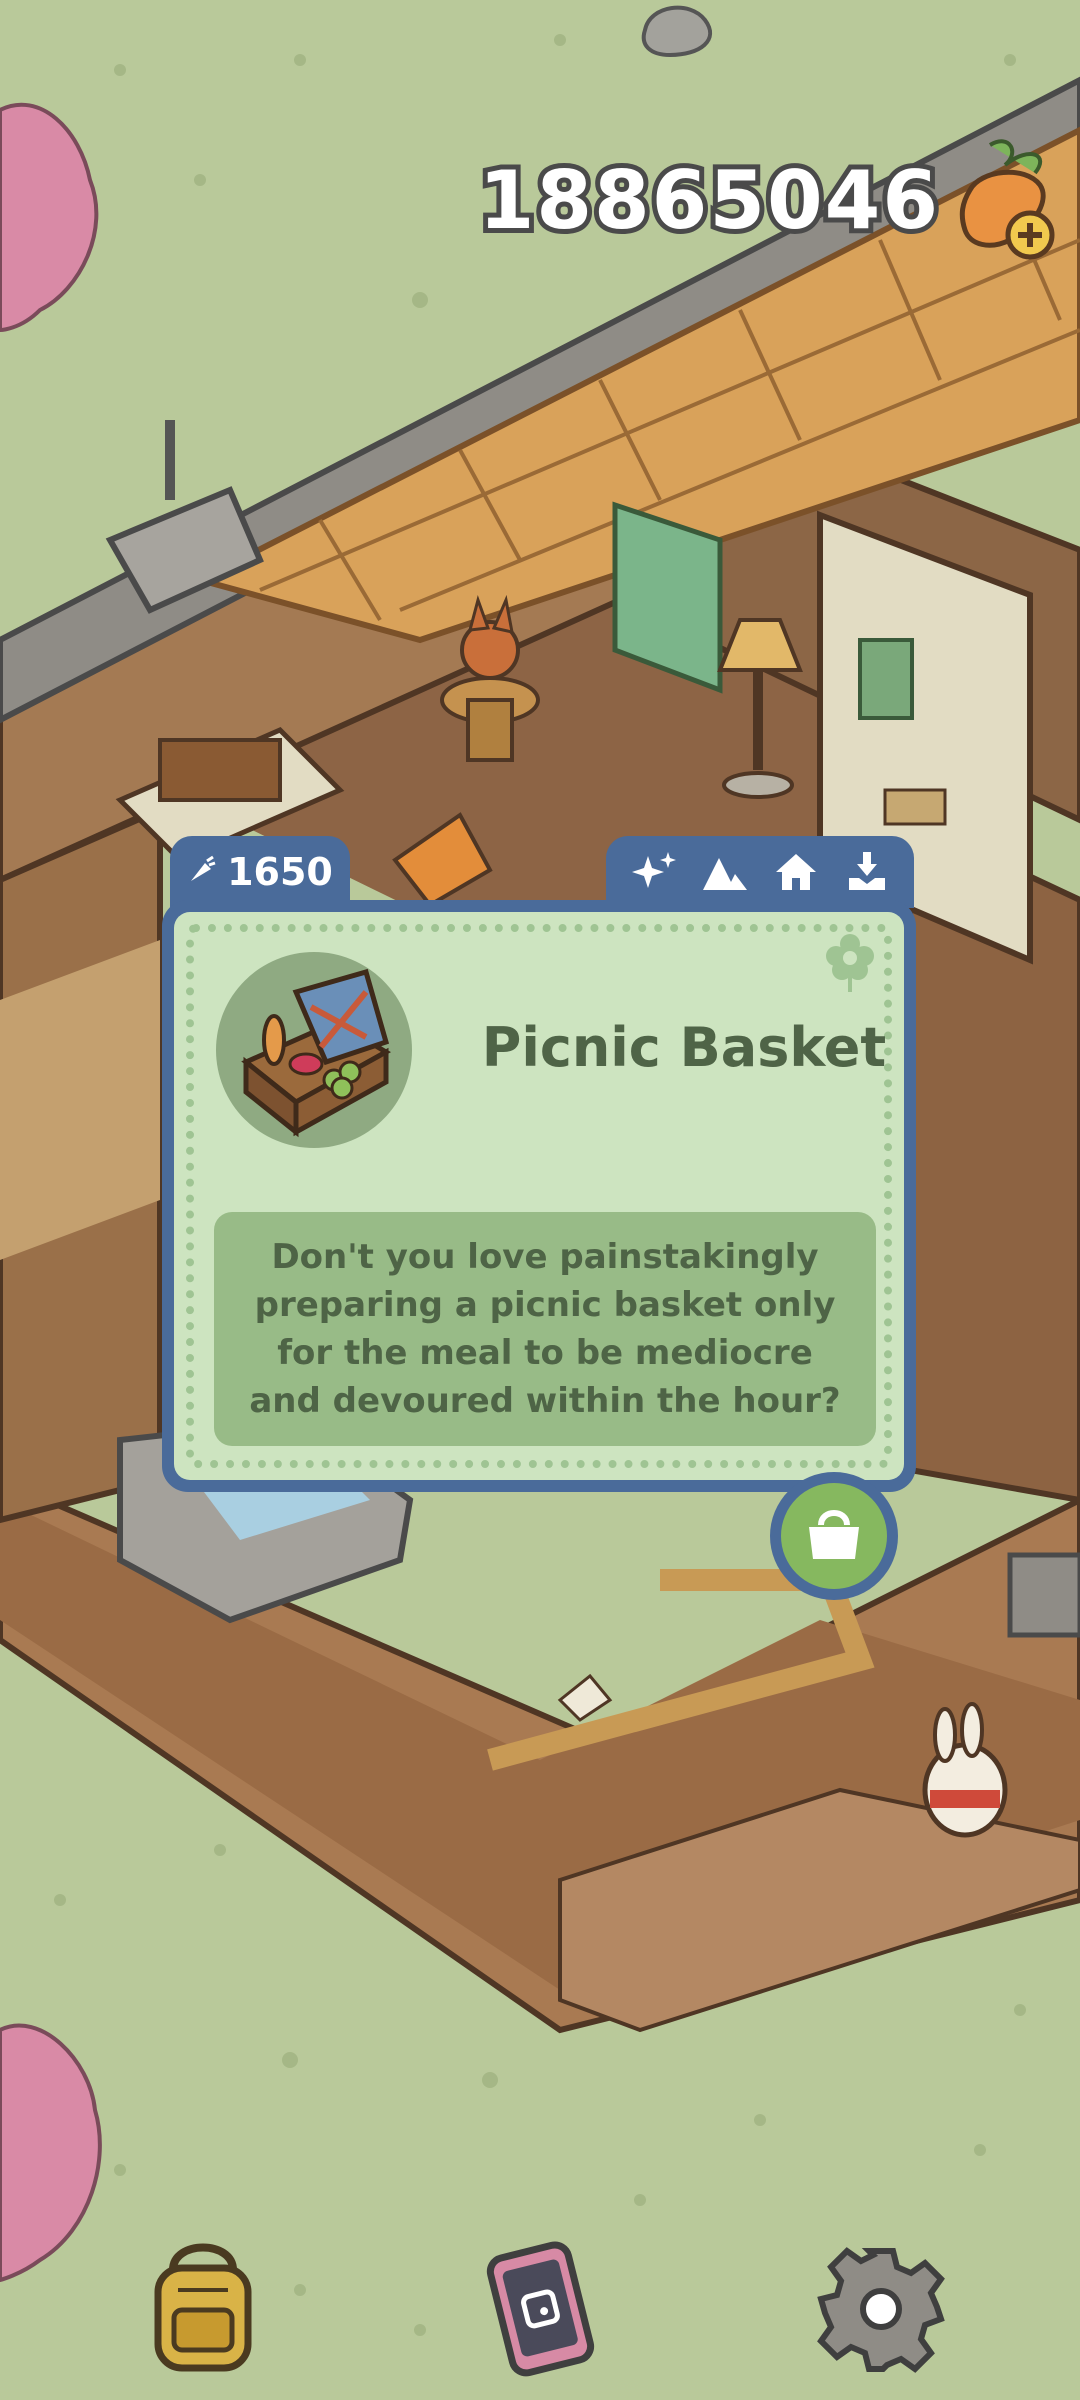  Describe the element at coordinates (796, 872) in the screenshot. I see `house-icon` at that location.